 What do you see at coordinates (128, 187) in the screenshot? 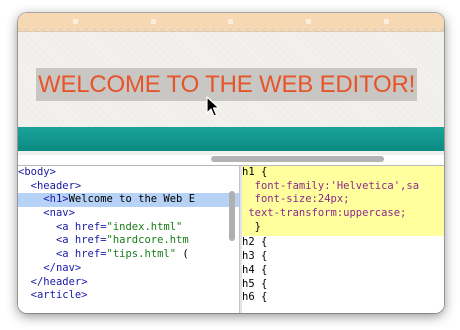
I see `html-line: <header>` at bounding box center [128, 187].